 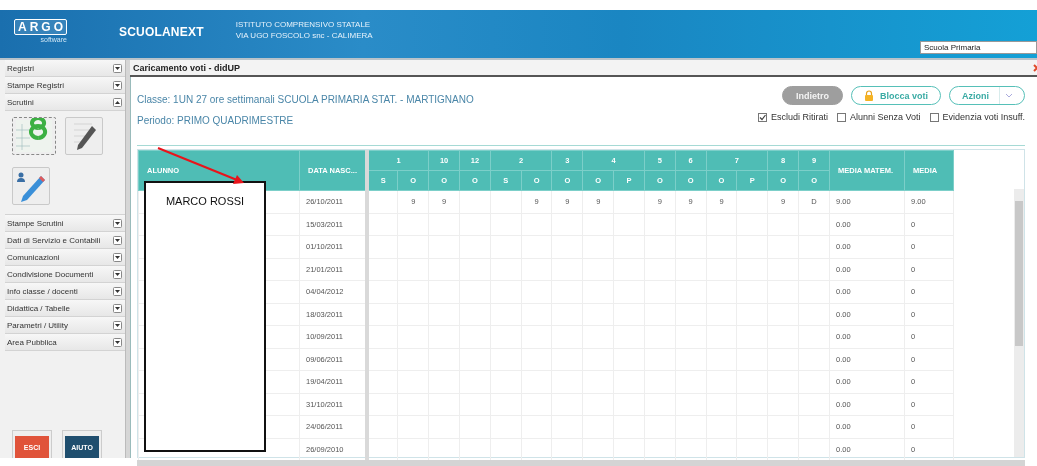 What do you see at coordinates (983, 117) in the screenshot?
I see `checkbox-label: Evidenzia voti Insuff.` at bounding box center [983, 117].